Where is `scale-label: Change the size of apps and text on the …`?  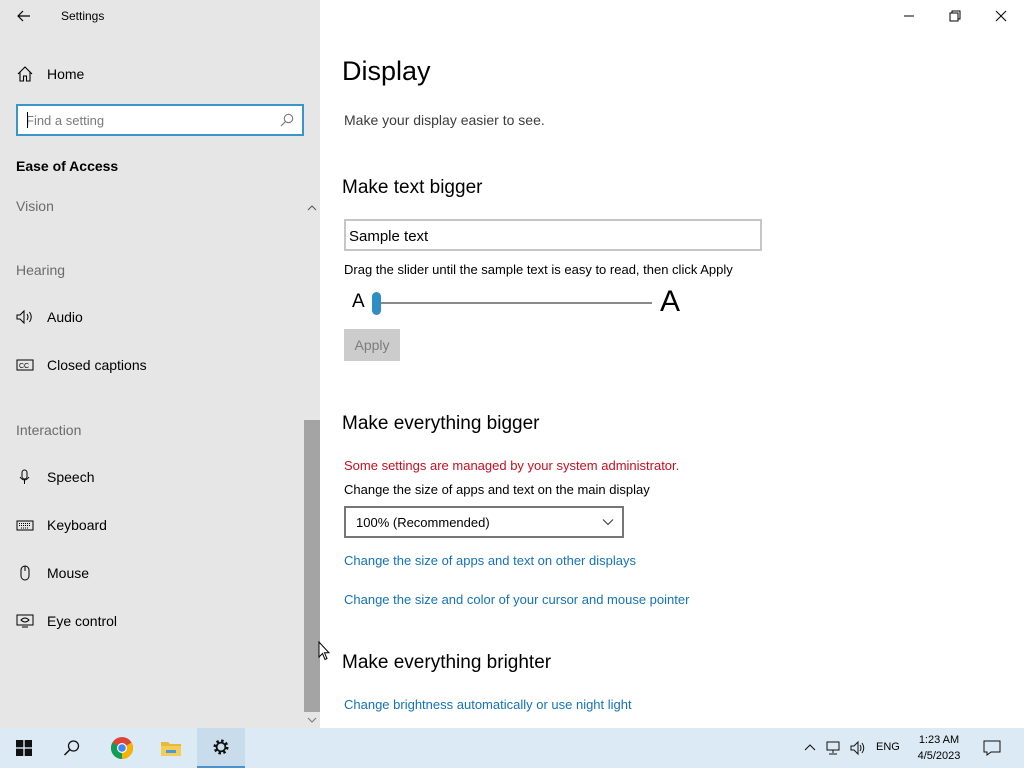
scale-label: Change the size of apps and text on the … is located at coordinates (497, 489).